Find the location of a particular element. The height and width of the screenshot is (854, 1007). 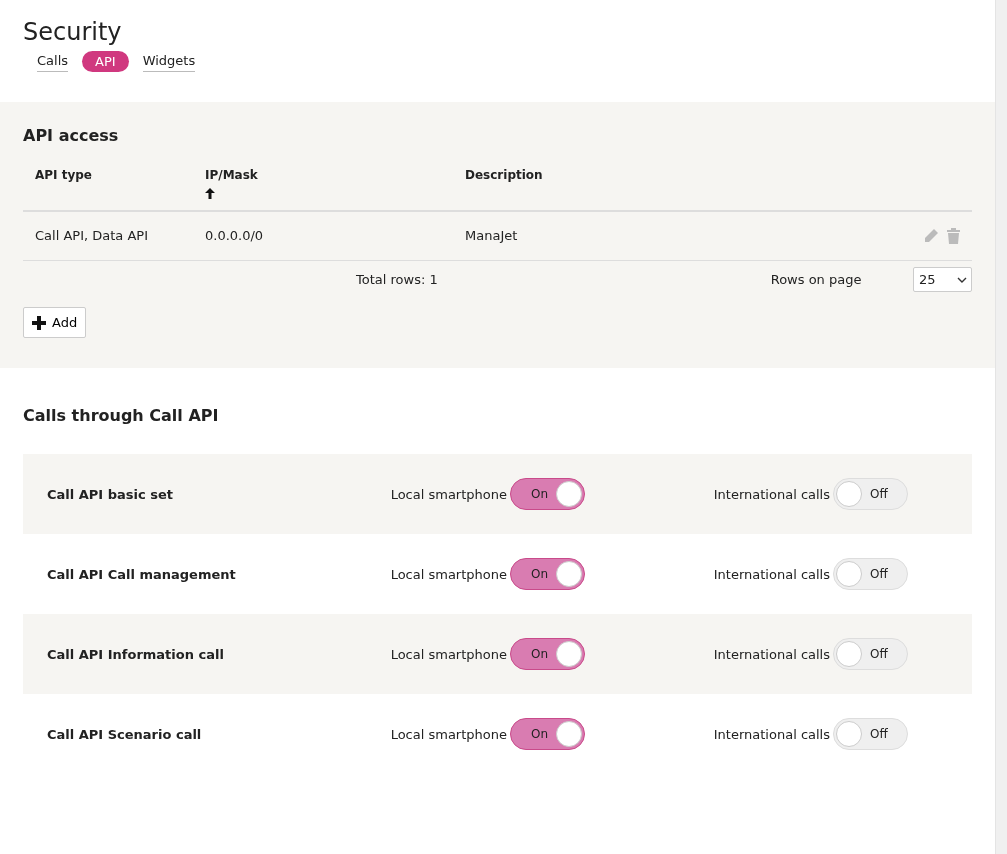

table-cell-text: 0.0.0.0/0 is located at coordinates (234, 236).